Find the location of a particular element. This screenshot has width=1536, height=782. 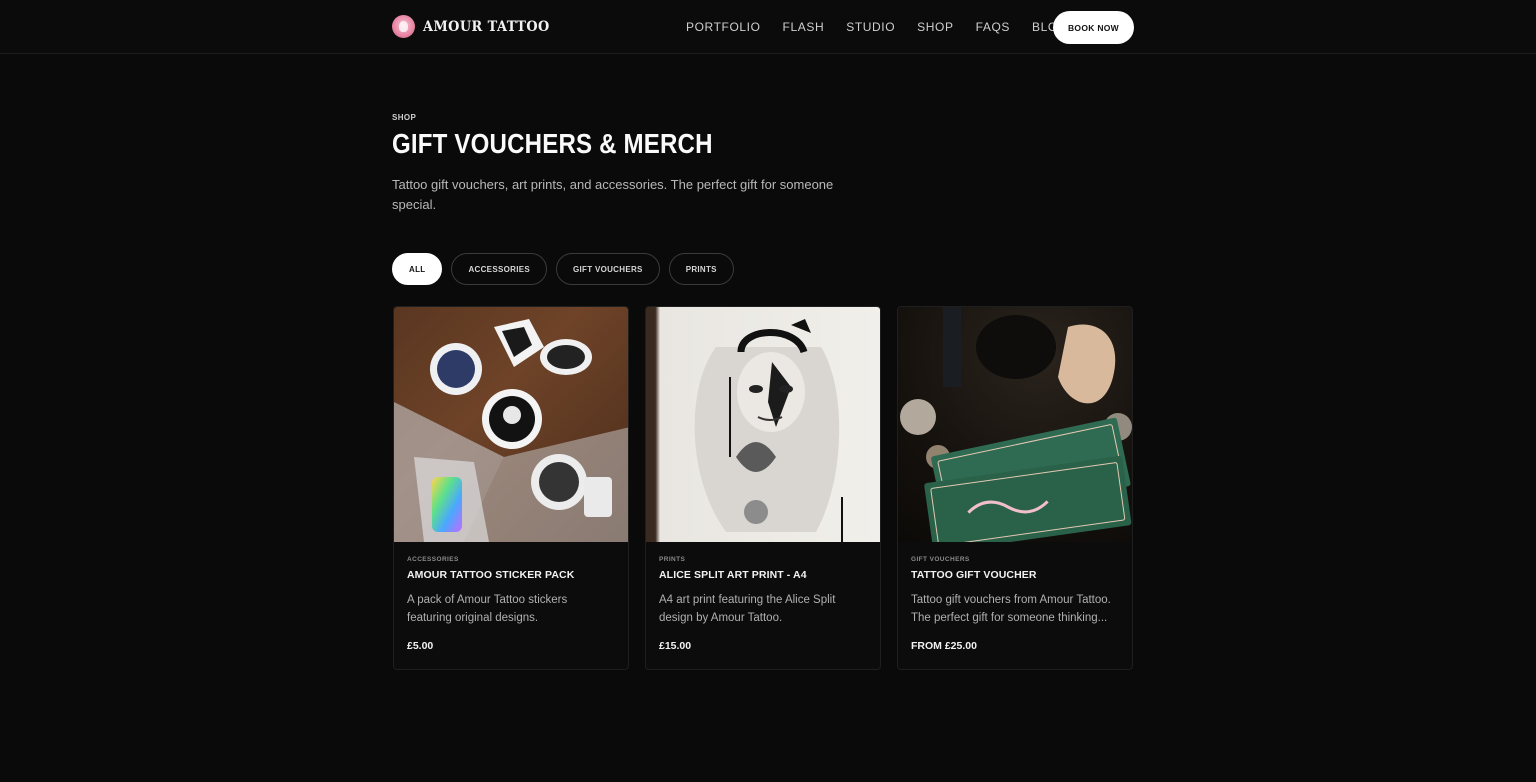

filter-accessories: ACCESSORIES is located at coordinates (499, 269).